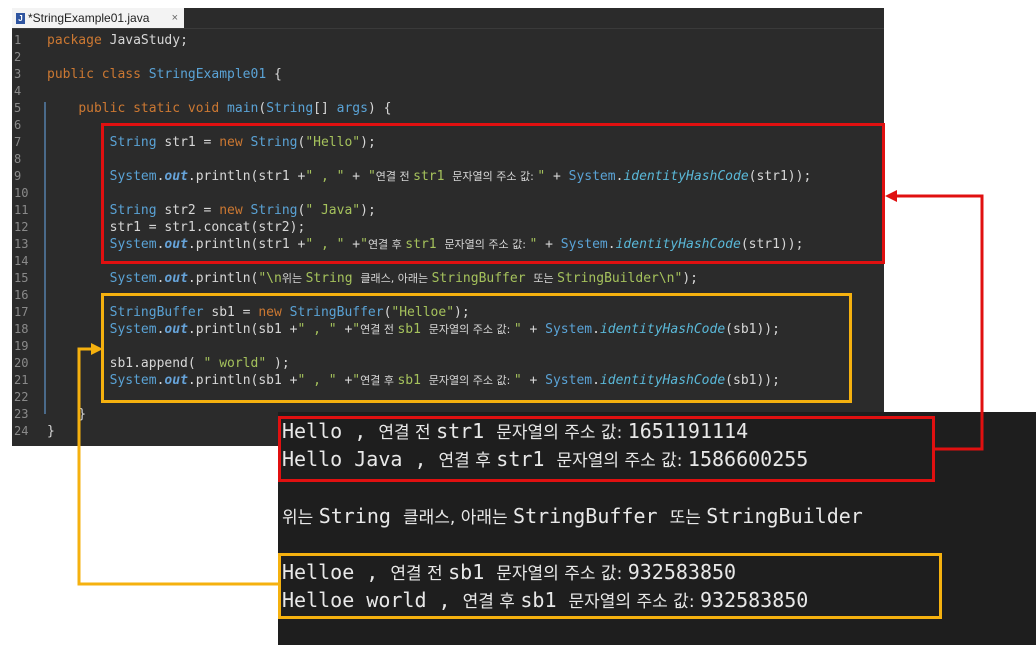 This screenshot has width=1036, height=645. I want to click on line-number: 22, so click(21, 397).